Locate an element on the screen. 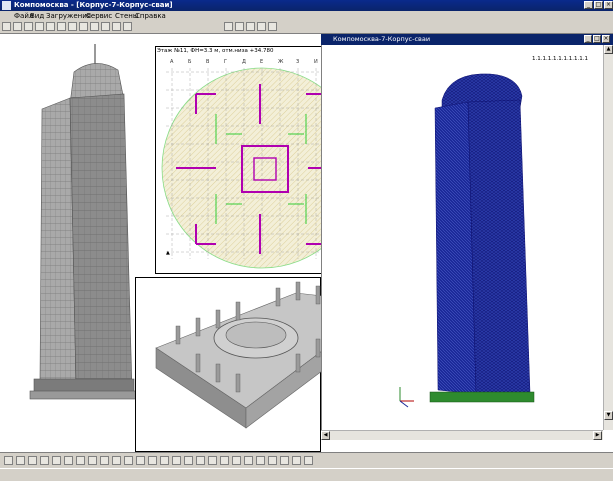 The width and height of the screenshot is (613, 481). plan-axis-label: Б is located at coordinates (190, 62).